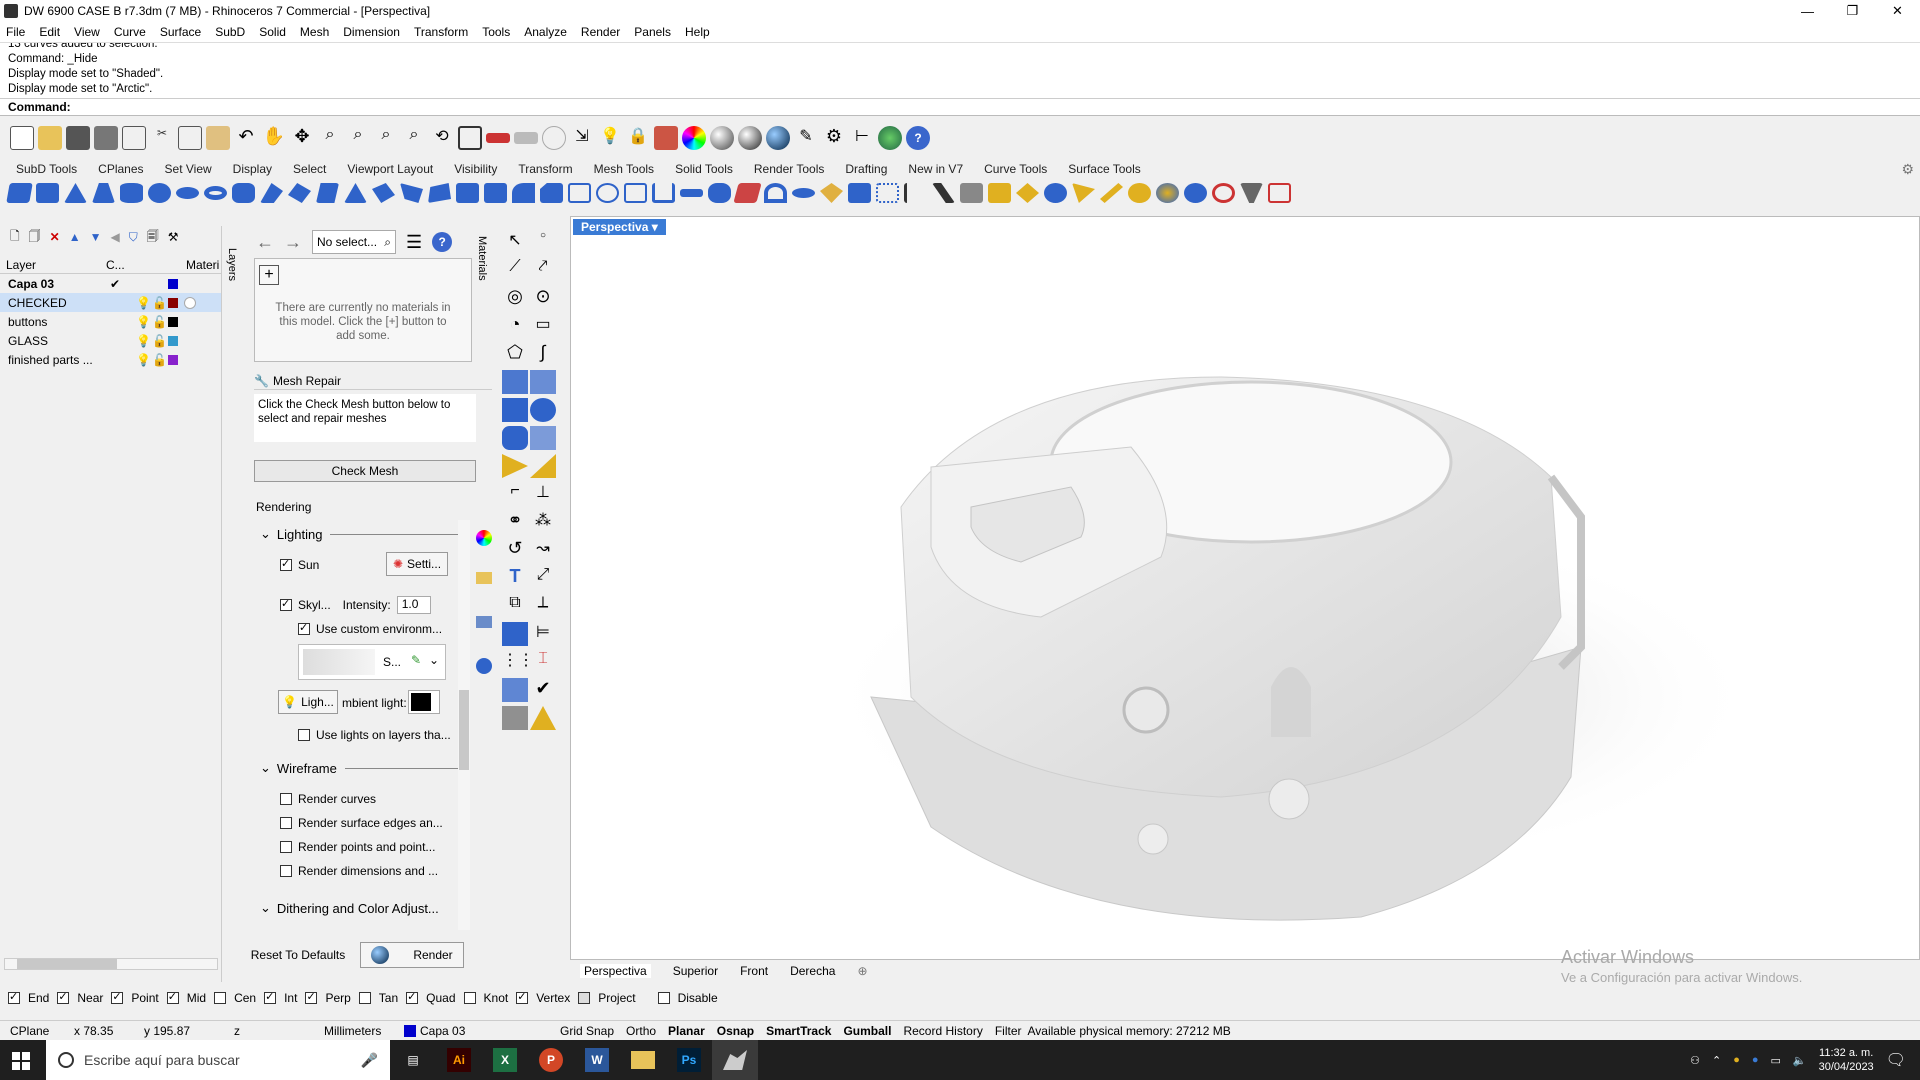  What do you see at coordinates (1852, 11) in the screenshot?
I see `maximize-button: ❐` at bounding box center [1852, 11].